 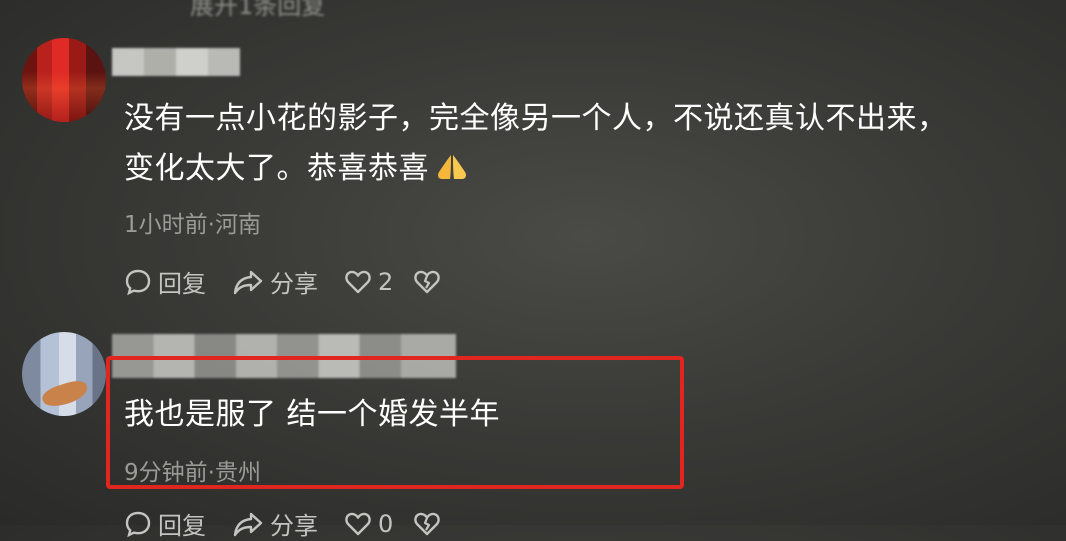 What do you see at coordinates (276, 168) in the screenshot?
I see `comment-text-line: 变化太大了。恭喜恭喜` at bounding box center [276, 168].